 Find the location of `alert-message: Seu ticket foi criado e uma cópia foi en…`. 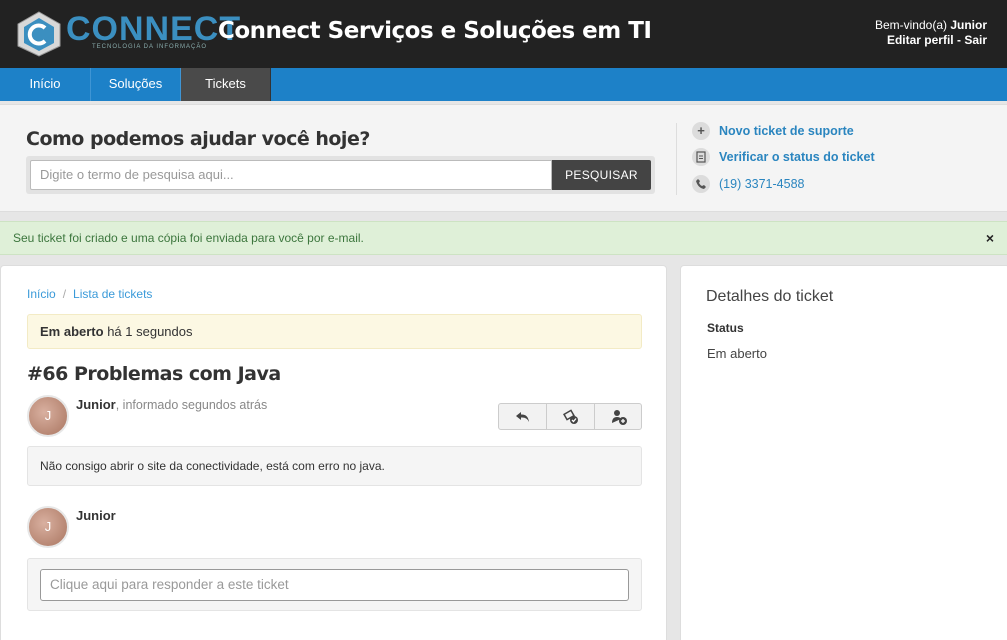

alert-message: Seu ticket foi criado e uma cópia foi en… is located at coordinates (188, 238).